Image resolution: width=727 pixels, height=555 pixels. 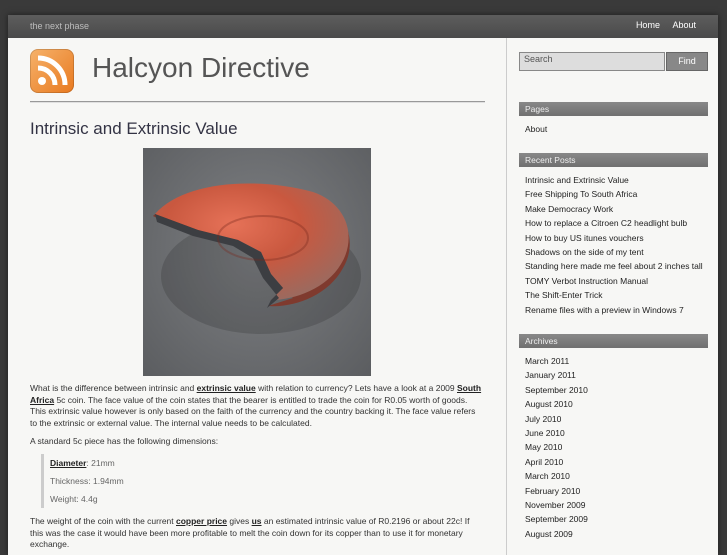 I want to click on archive-link: January 2011, so click(x=620, y=375).